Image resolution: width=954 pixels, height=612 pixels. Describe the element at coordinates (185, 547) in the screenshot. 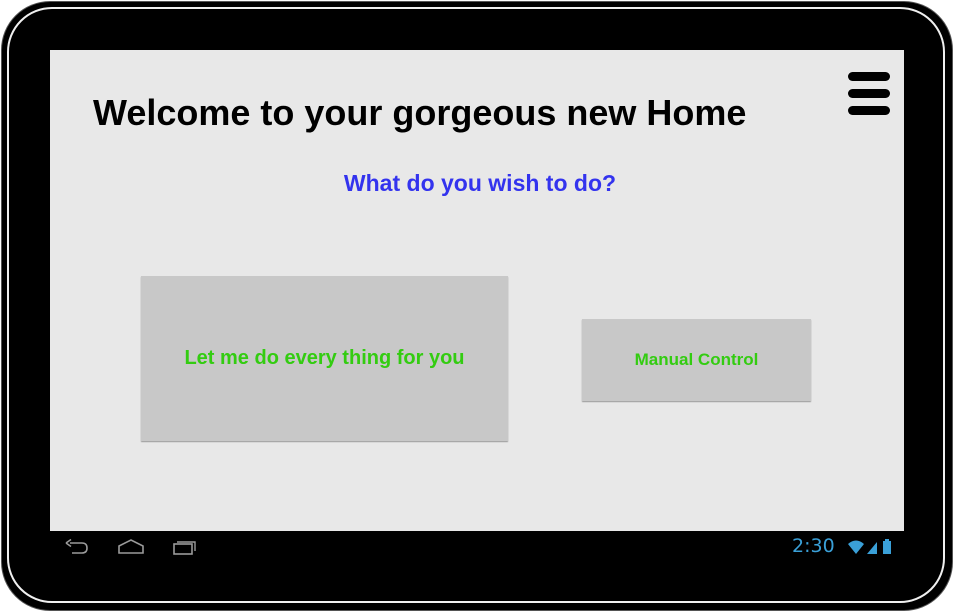

I see `recent-apps-icon` at that location.